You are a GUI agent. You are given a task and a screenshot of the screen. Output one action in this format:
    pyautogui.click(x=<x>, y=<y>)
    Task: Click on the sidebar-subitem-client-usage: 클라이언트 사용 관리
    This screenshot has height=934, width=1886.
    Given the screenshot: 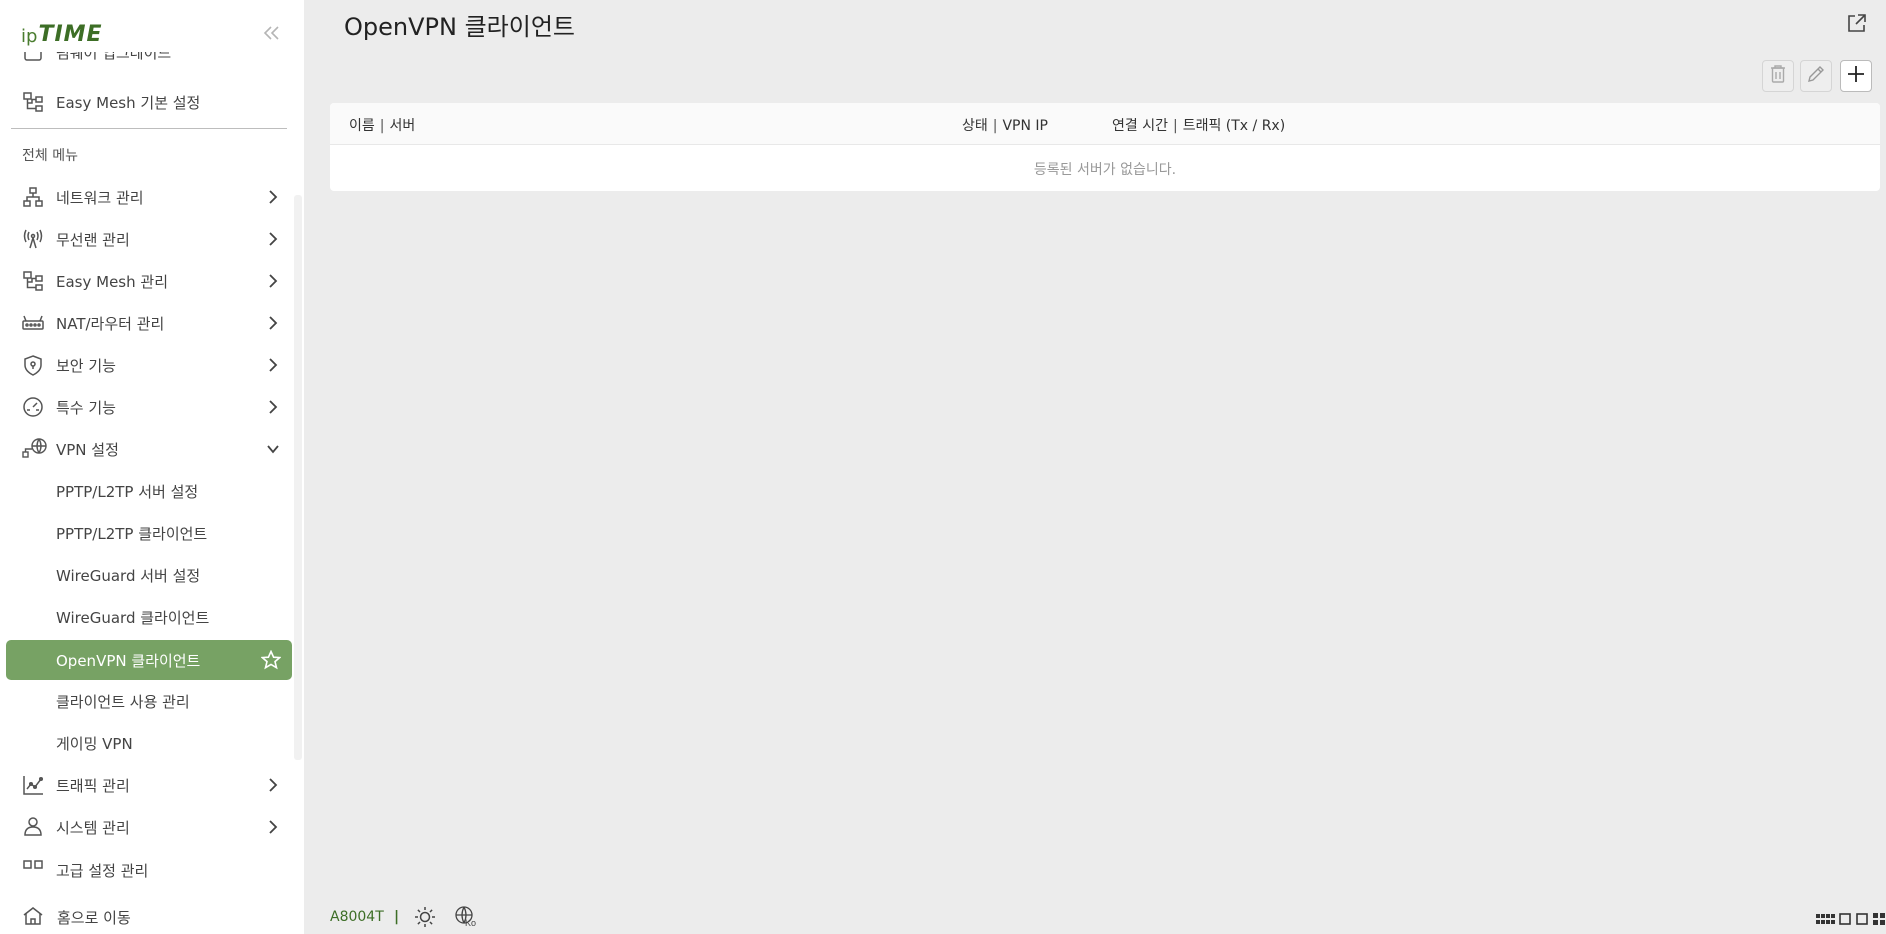 What is the action you would take?
    pyautogui.click(x=151, y=701)
    